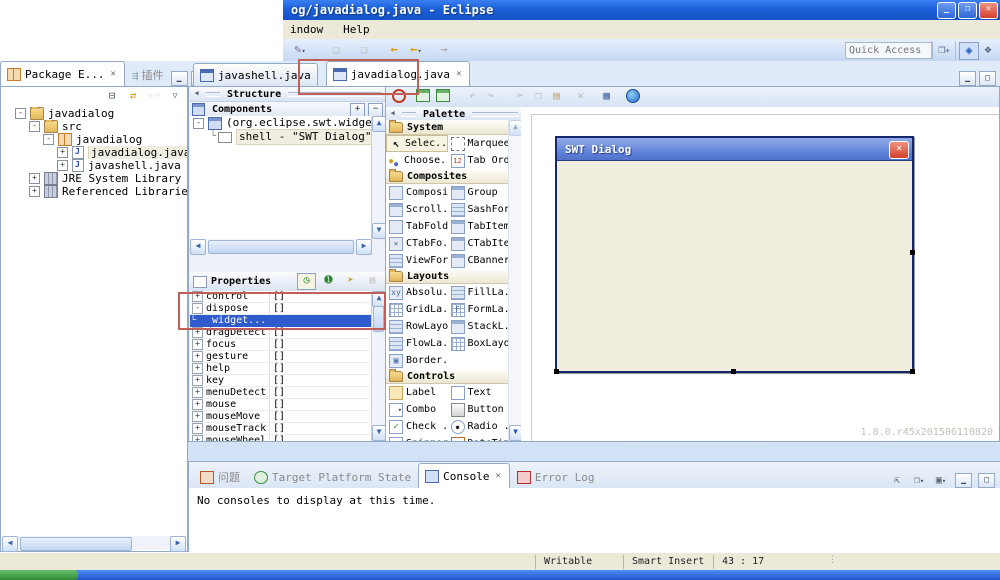 The image size is (1000, 580). I want to click on property-row-mousetrack: + mouseTrack [], so click(281, 429).